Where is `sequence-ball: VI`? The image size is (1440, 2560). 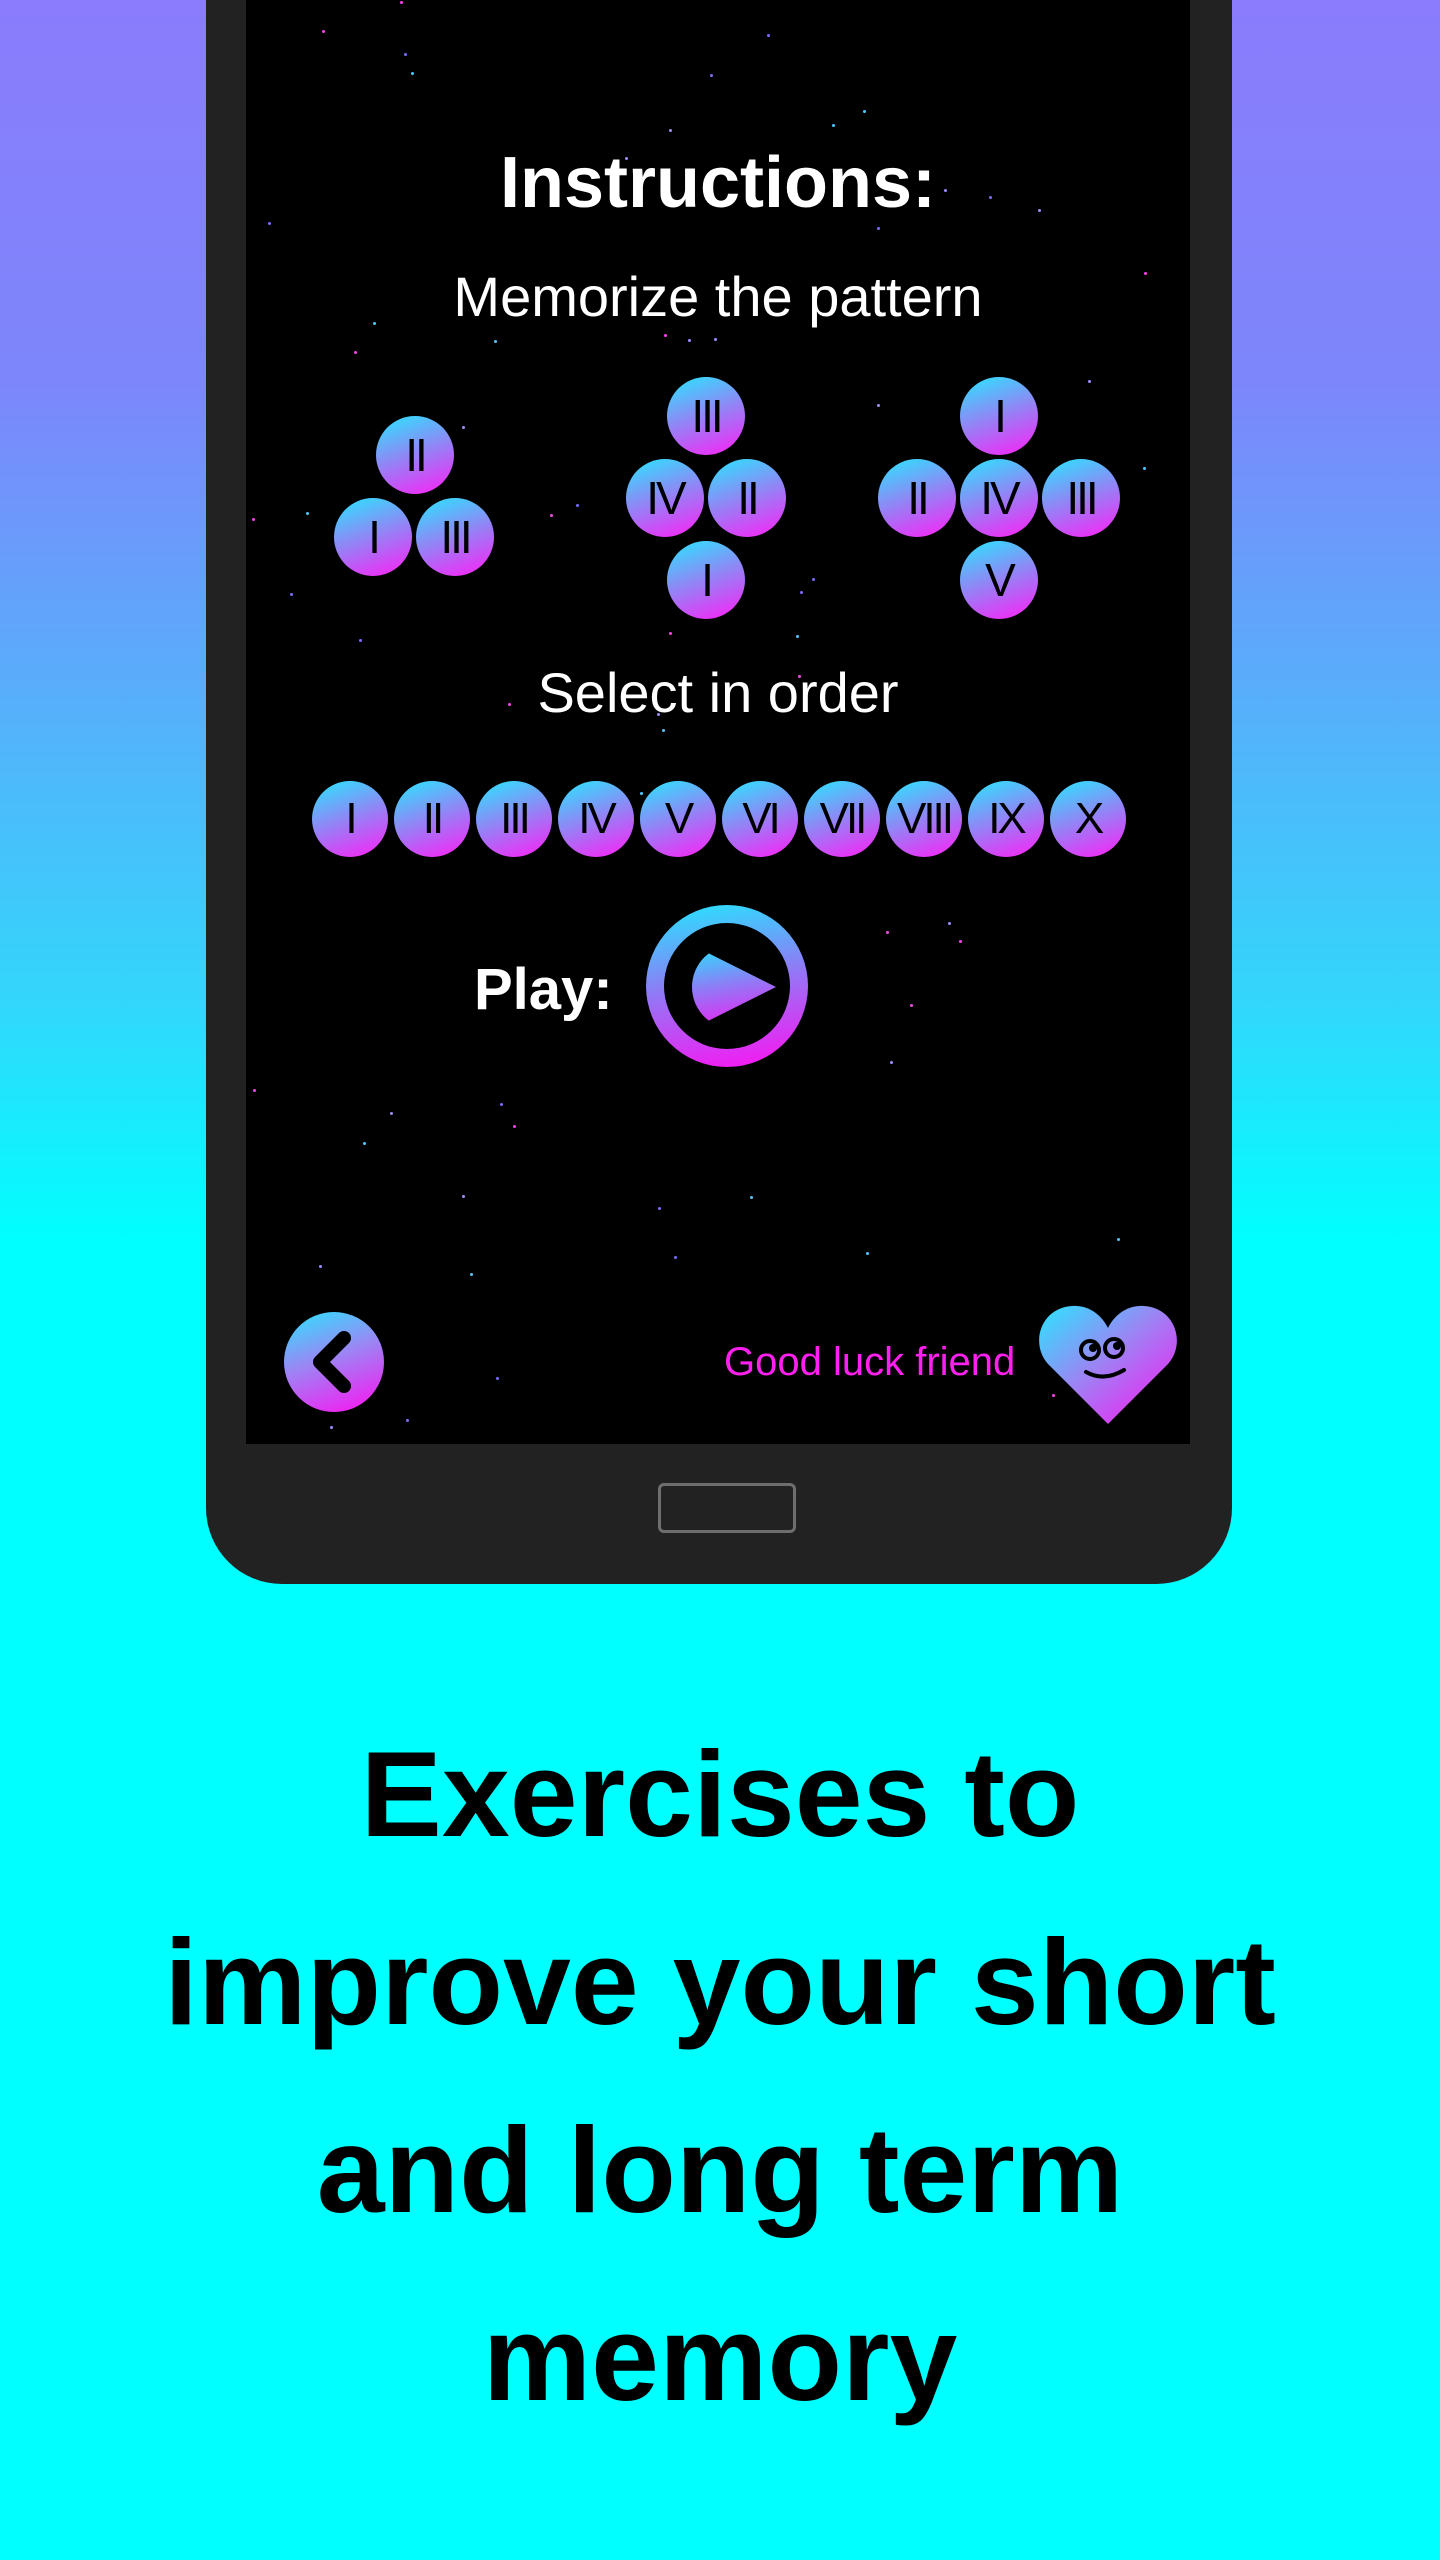
sequence-ball: VI is located at coordinates (760, 819).